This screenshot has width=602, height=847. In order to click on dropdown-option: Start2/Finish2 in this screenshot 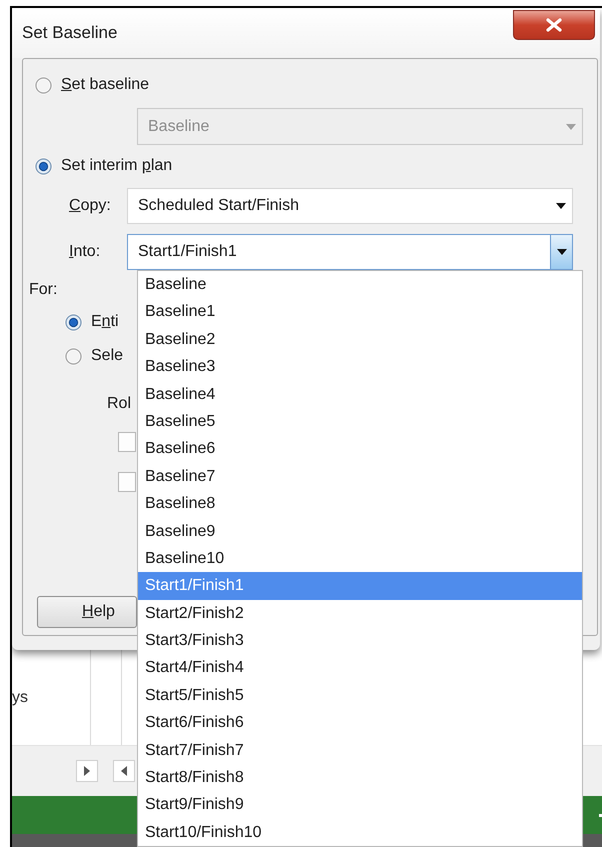, I will do `click(360, 614)`.